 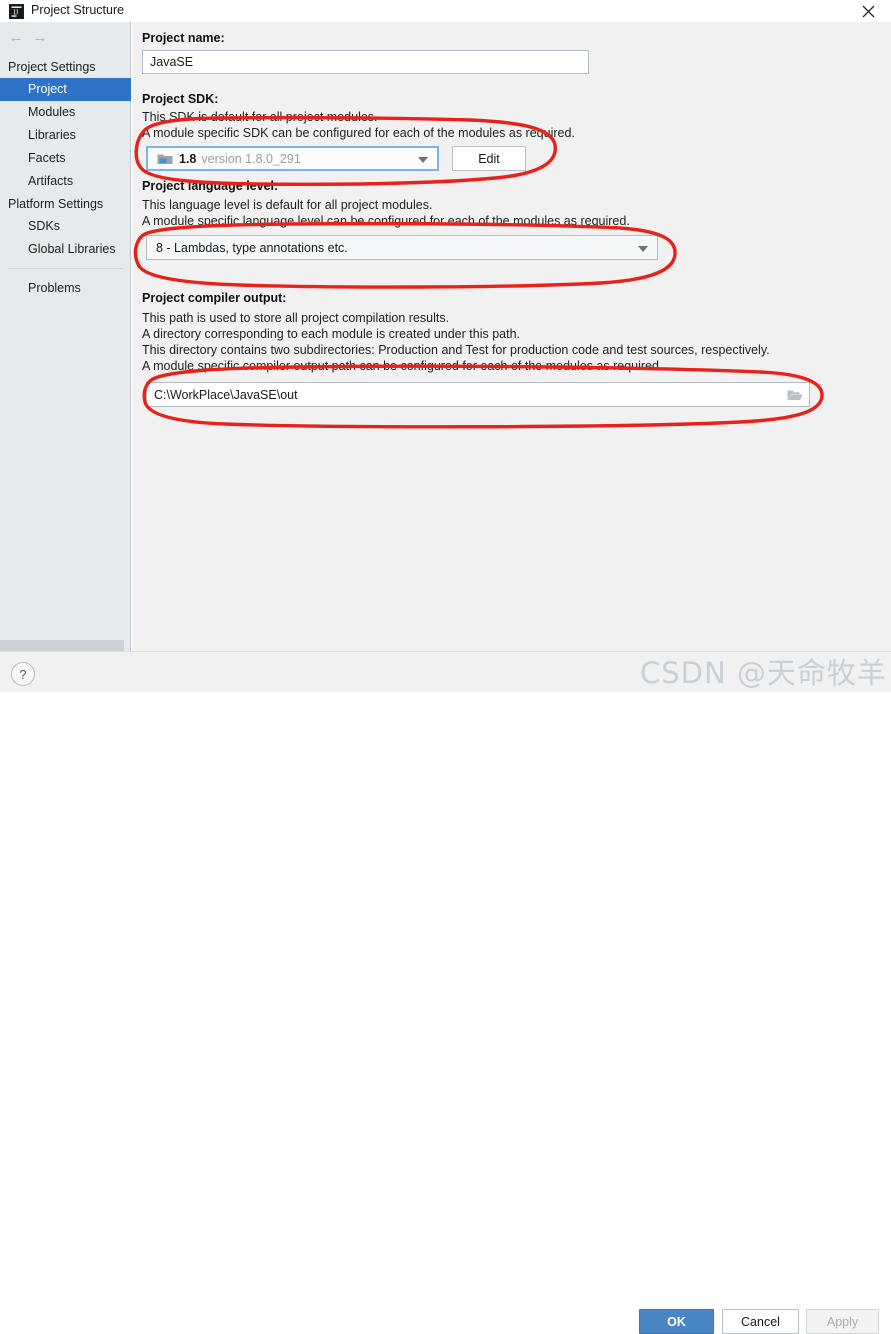 What do you see at coordinates (252, 247) in the screenshot?
I see `project-language-level-value: 8 - Lambdas, type annotations etc.` at bounding box center [252, 247].